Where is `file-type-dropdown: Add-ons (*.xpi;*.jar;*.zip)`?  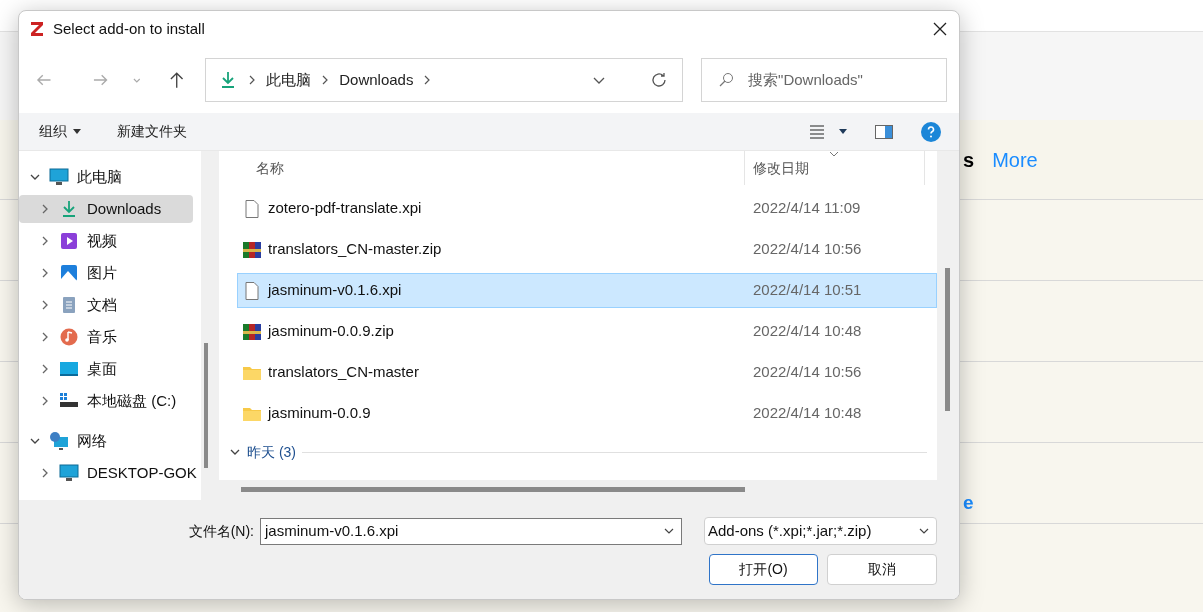 file-type-dropdown: Add-ons (*.xpi;*.jar;*.zip) is located at coordinates (820, 531).